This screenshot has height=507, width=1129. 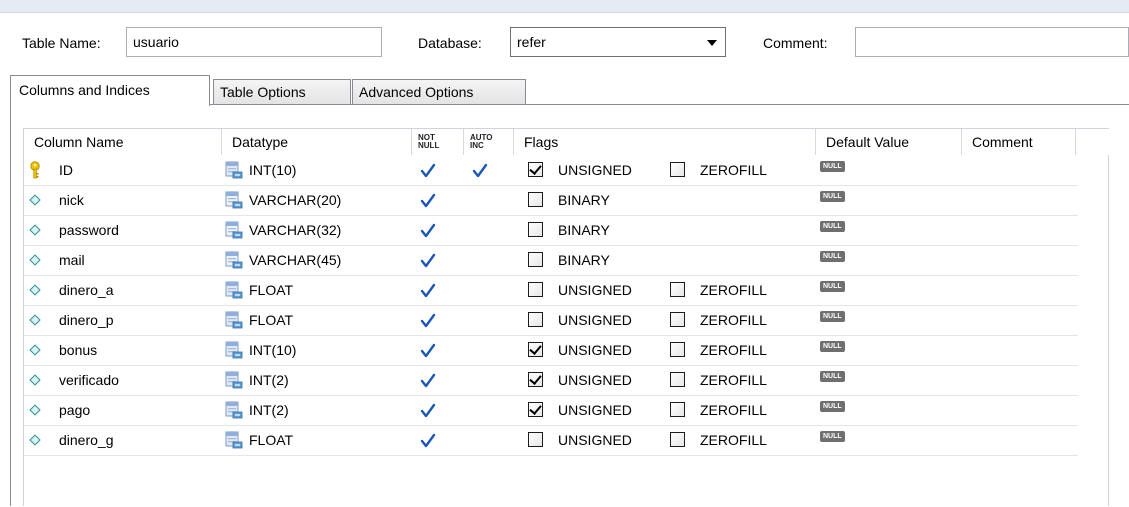 What do you see at coordinates (317, 142) in the screenshot?
I see `header-datatype: Datatype` at bounding box center [317, 142].